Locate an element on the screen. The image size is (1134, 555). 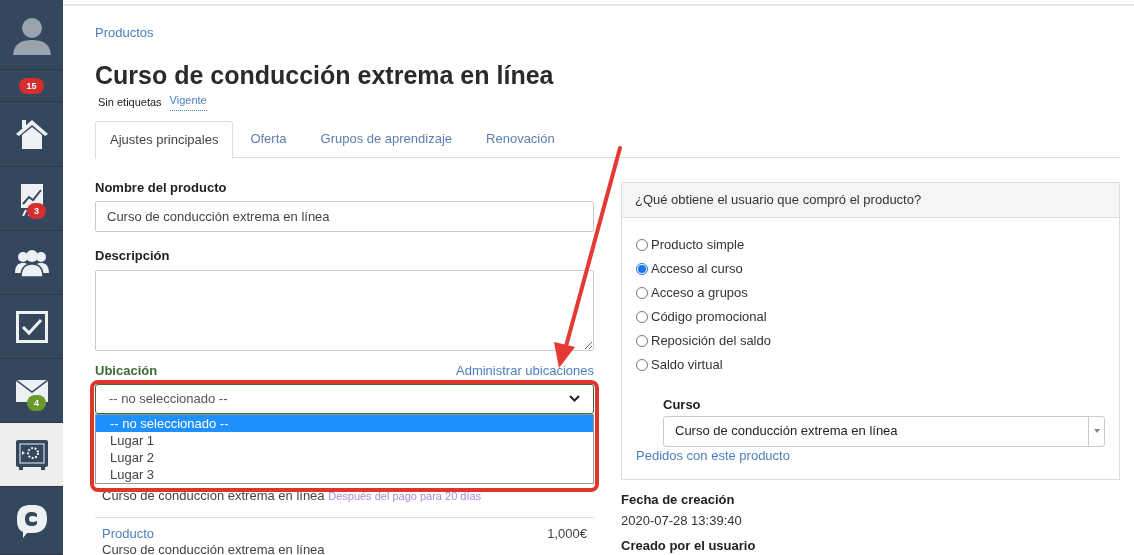
option-label: Acceso al curso is located at coordinates (697, 268).